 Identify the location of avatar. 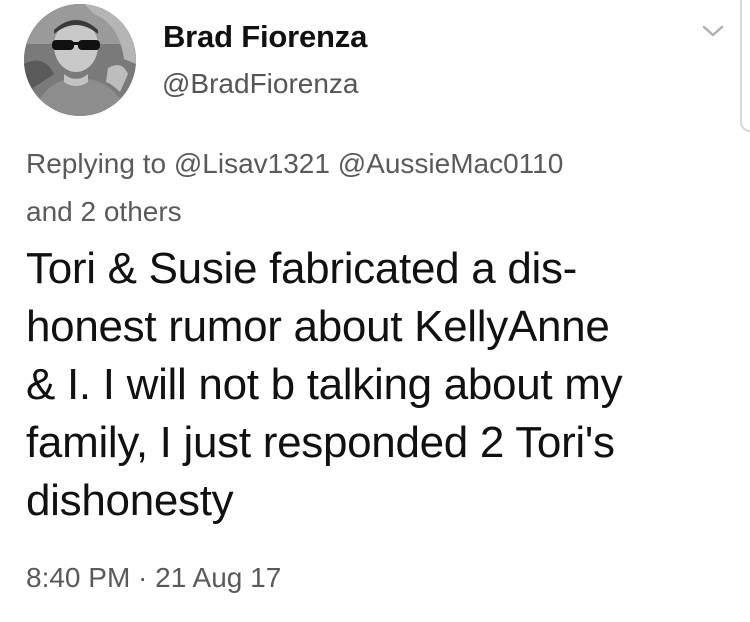
(80, 60).